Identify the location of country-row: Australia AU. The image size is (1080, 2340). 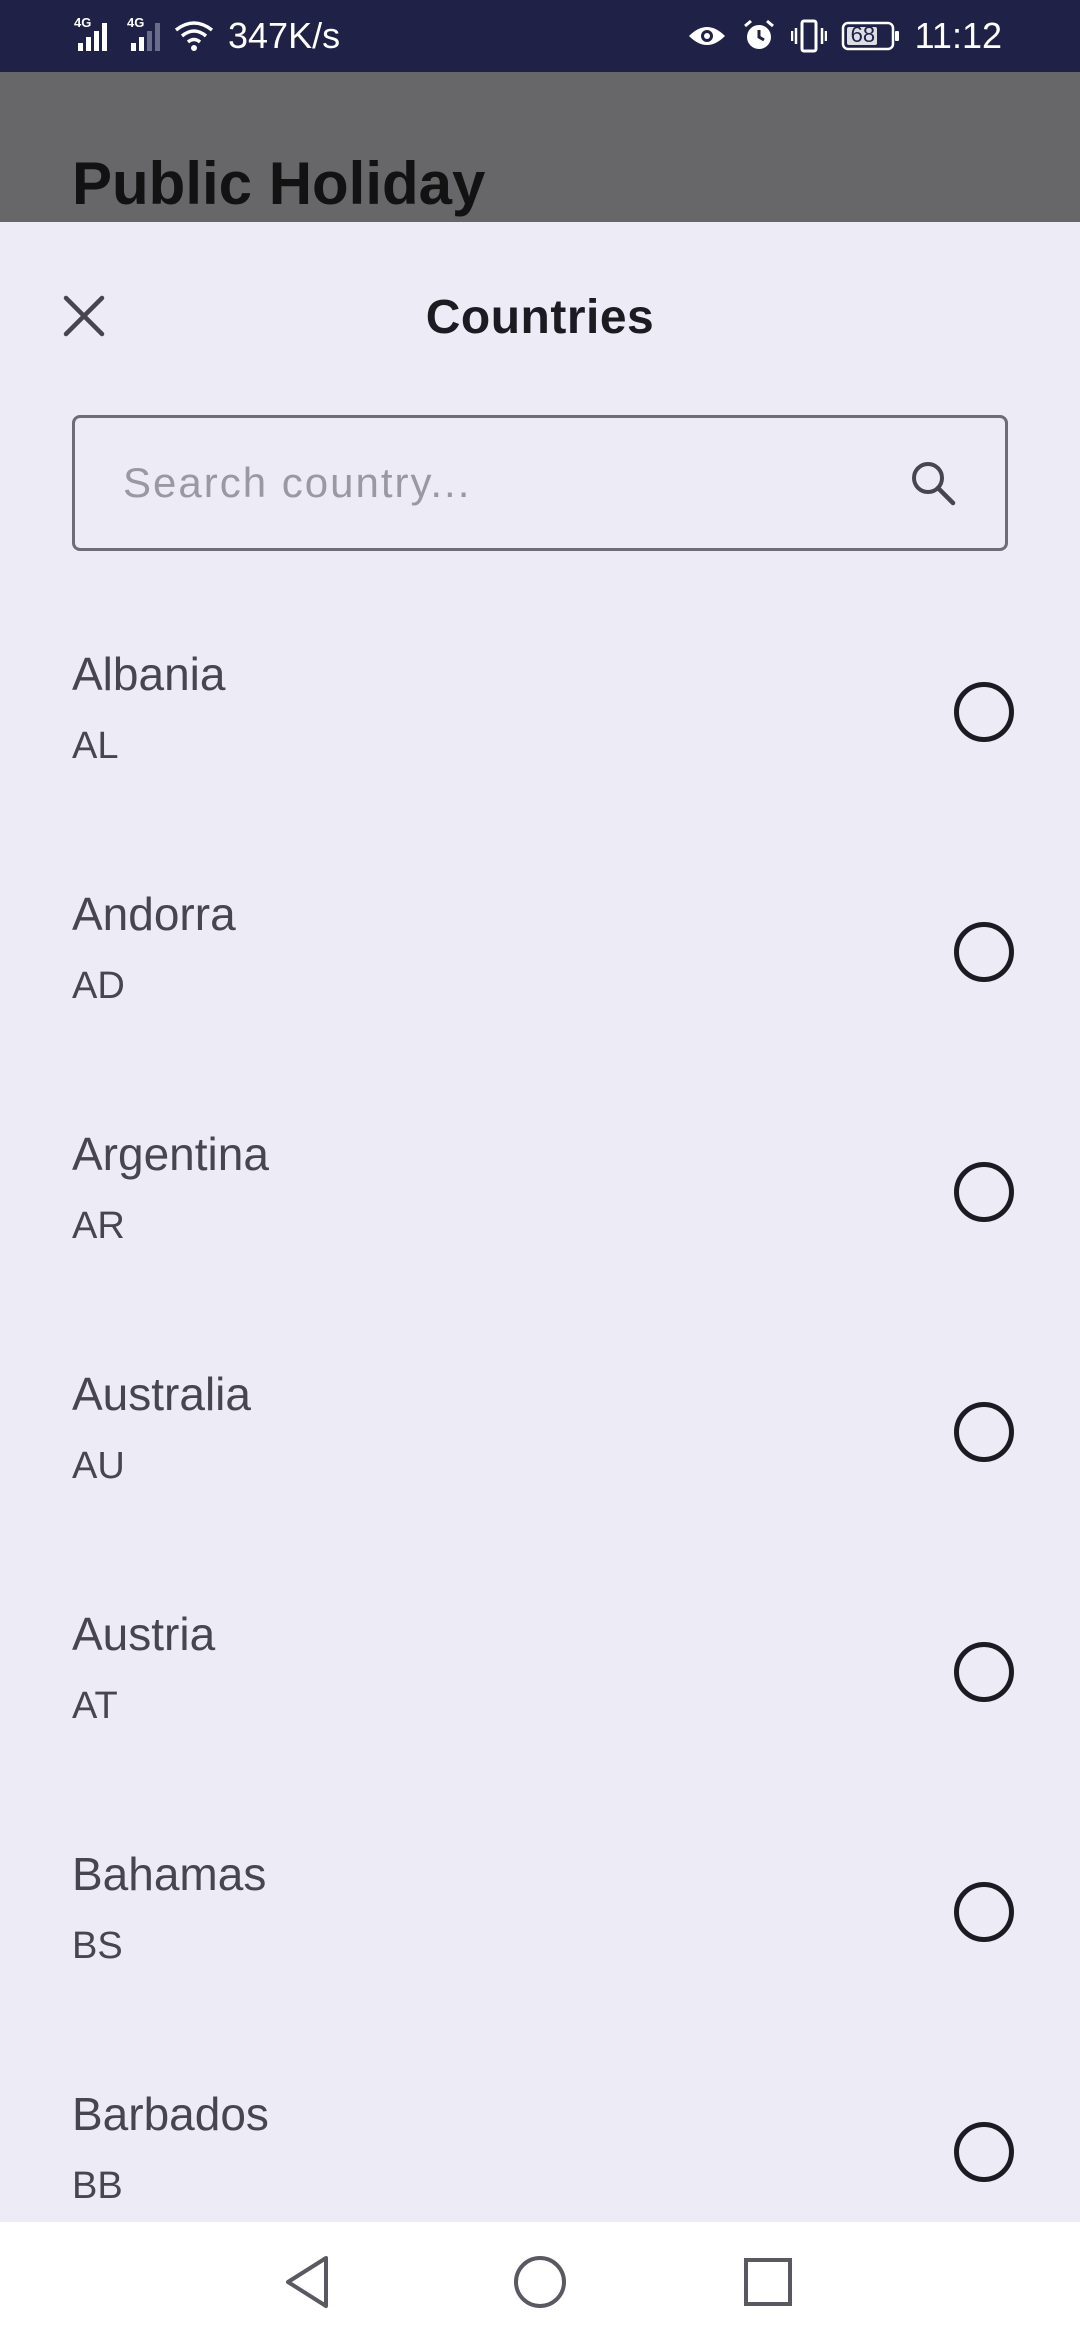
(540, 1462).